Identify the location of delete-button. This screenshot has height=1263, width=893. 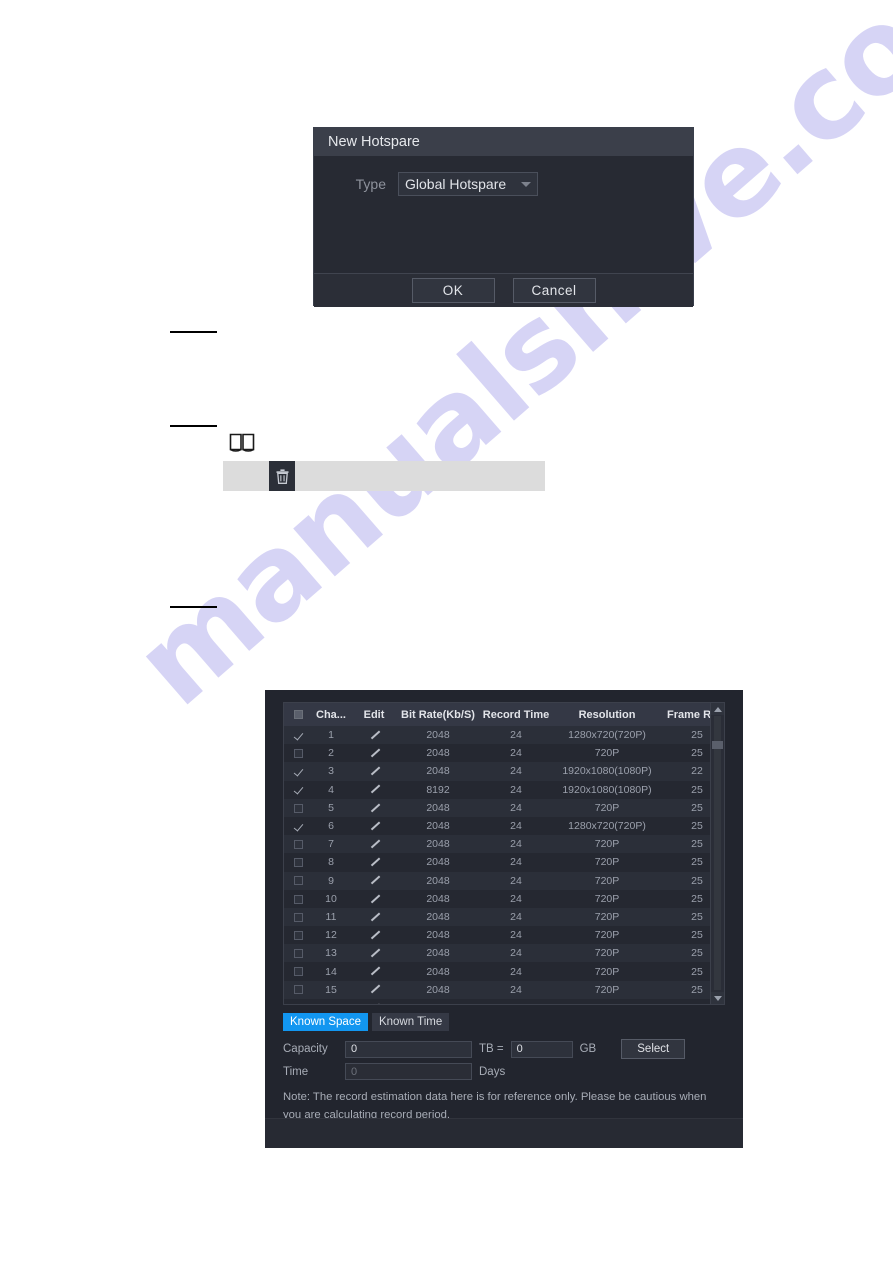
(282, 476).